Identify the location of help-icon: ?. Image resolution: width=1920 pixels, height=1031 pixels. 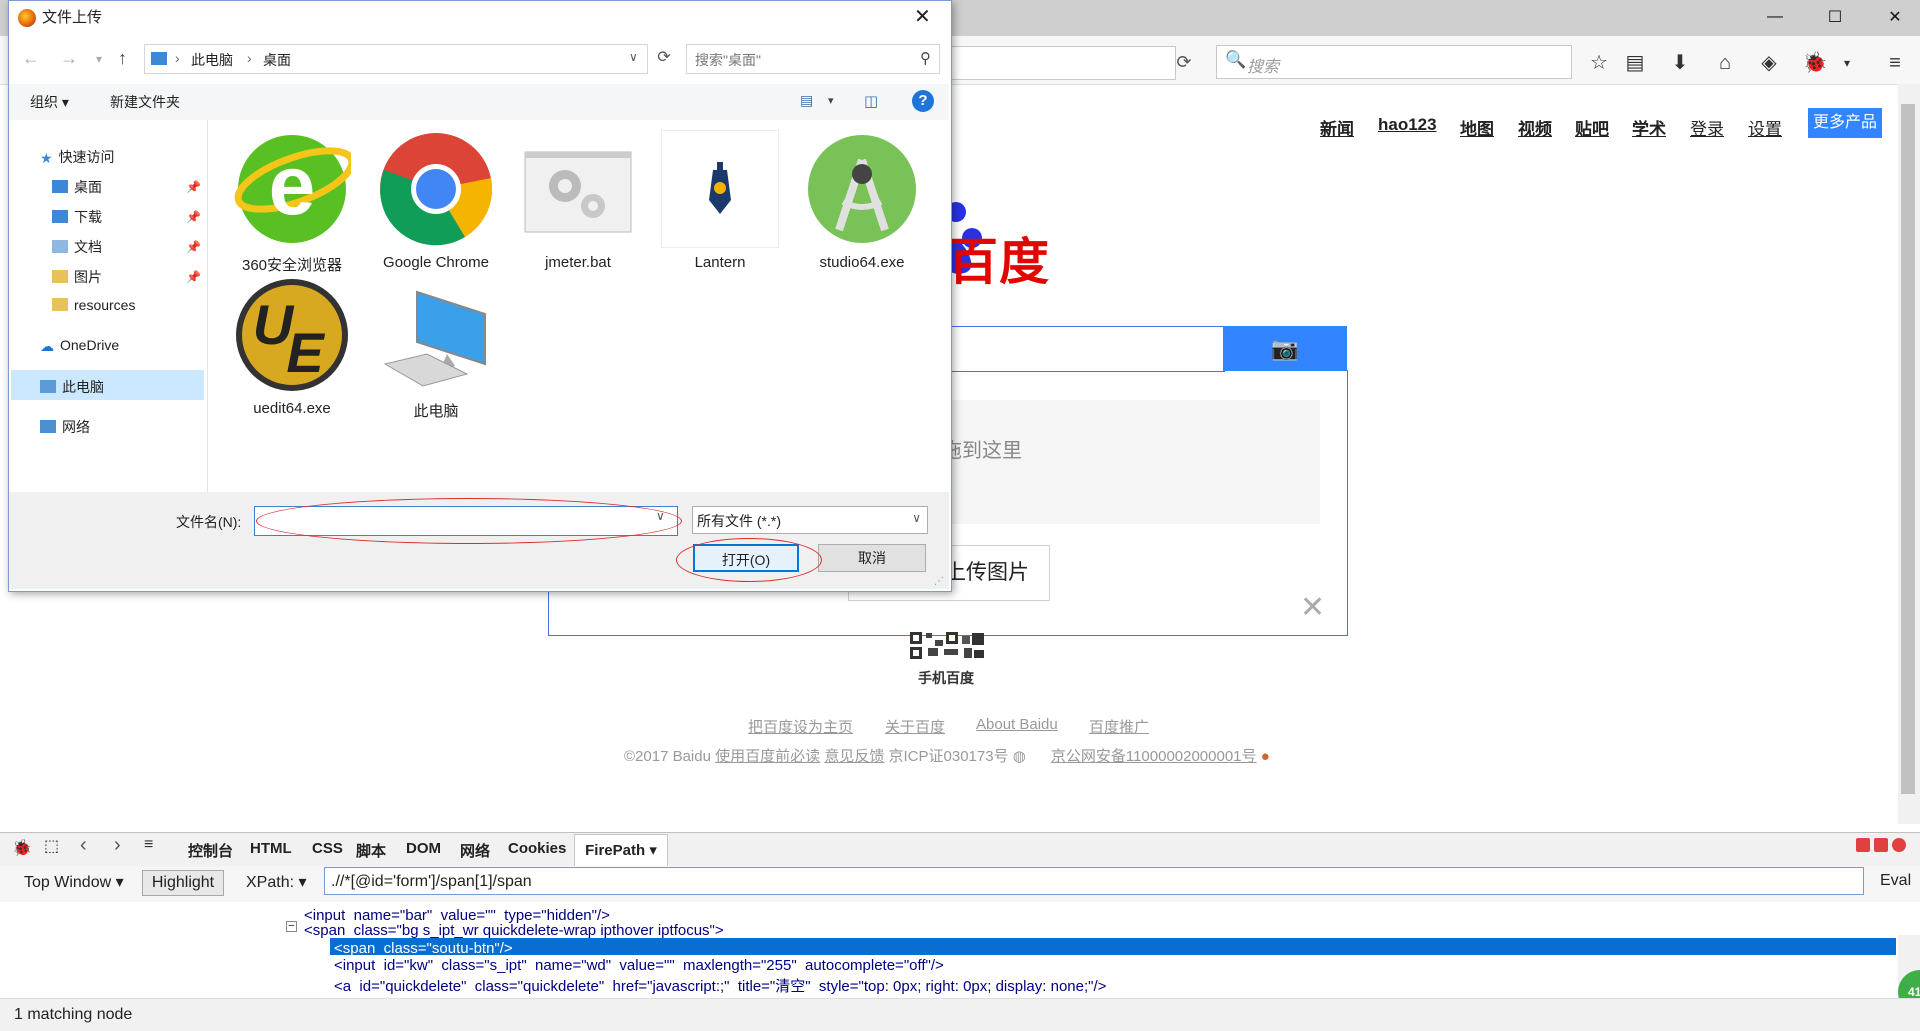
(923, 101).